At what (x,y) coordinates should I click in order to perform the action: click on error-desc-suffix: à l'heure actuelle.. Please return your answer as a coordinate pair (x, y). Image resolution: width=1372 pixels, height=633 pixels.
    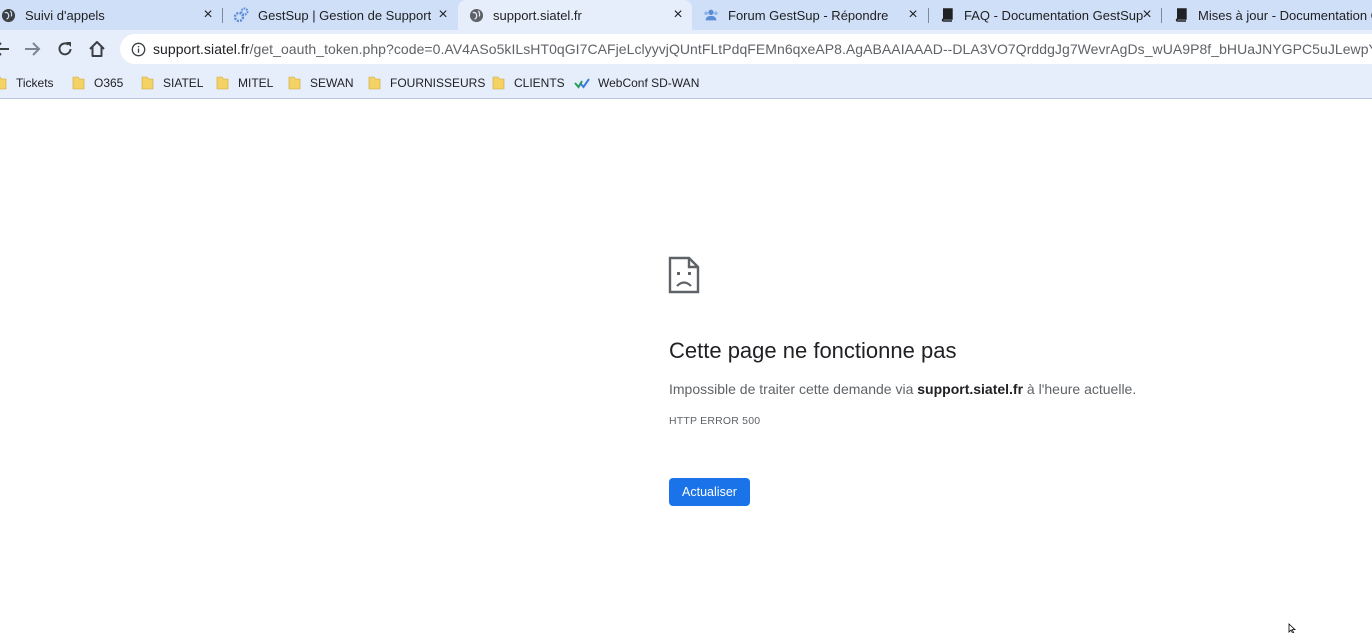
    Looking at the image, I should click on (1080, 389).